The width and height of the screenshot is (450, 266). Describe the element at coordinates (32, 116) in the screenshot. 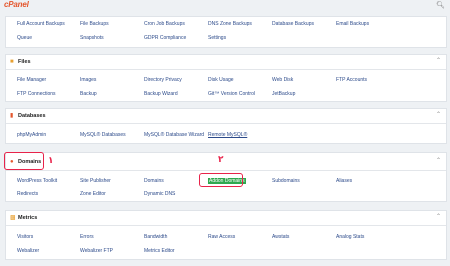

I see `databases-panel-title: Databases` at that location.